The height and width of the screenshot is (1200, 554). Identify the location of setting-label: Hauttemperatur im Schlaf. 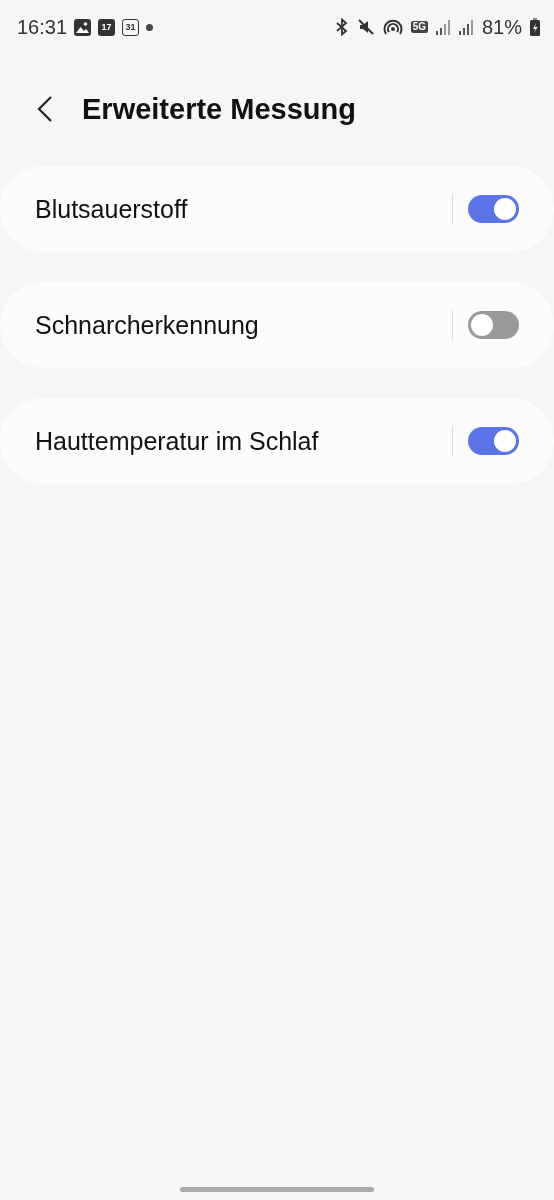
(177, 441).